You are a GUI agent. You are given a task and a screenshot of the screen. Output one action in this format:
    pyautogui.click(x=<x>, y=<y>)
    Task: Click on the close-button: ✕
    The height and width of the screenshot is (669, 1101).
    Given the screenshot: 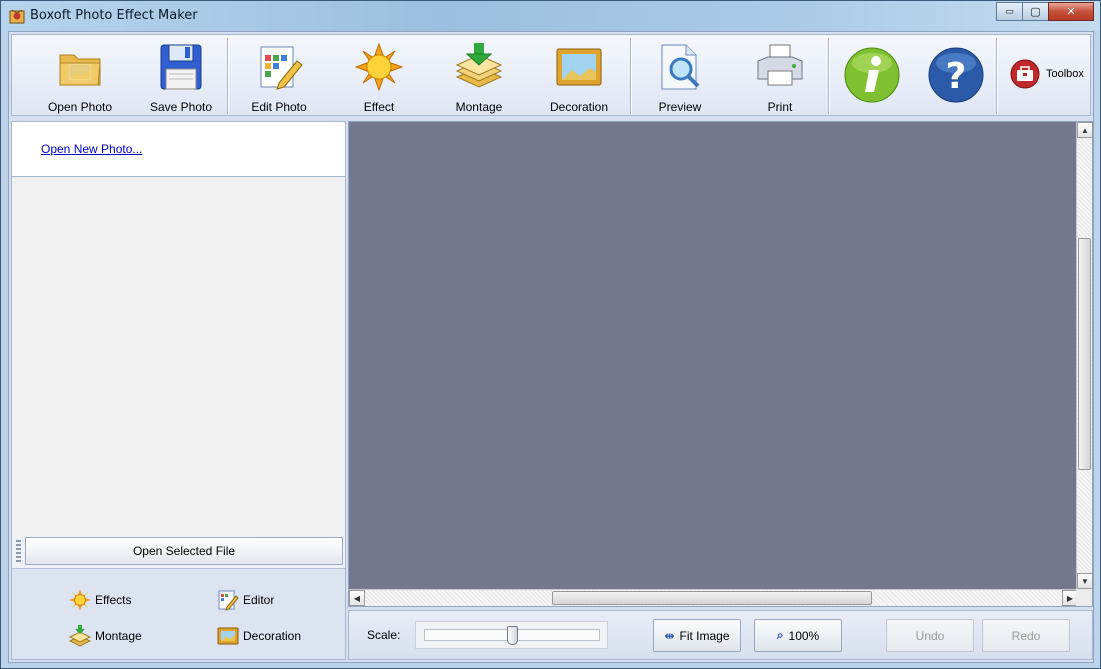 What is the action you would take?
    pyautogui.click(x=1071, y=11)
    